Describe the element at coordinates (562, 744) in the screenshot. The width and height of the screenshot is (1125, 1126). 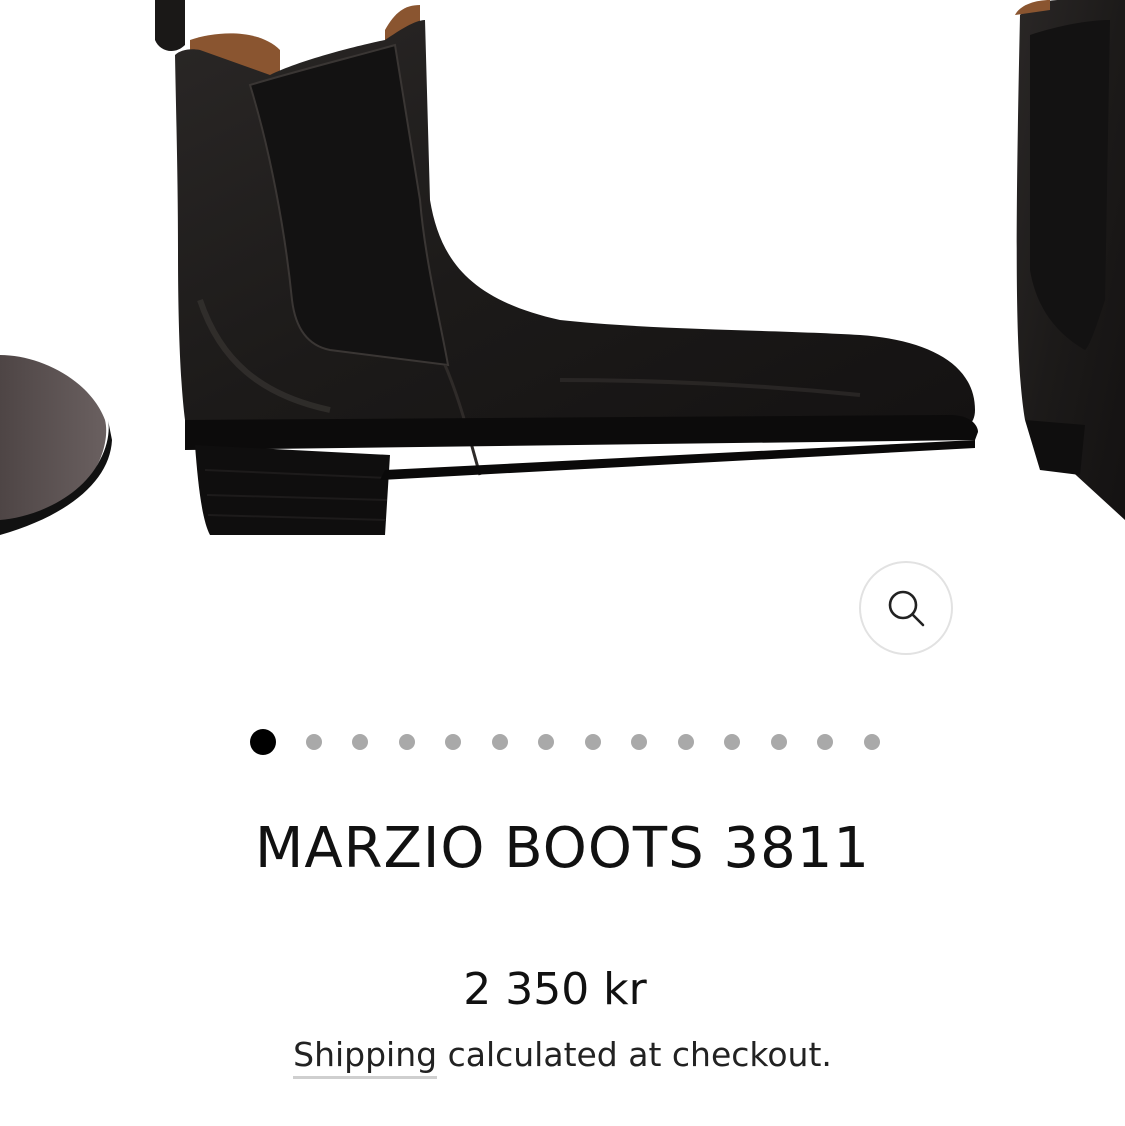
I see `carousel-pagination` at that location.